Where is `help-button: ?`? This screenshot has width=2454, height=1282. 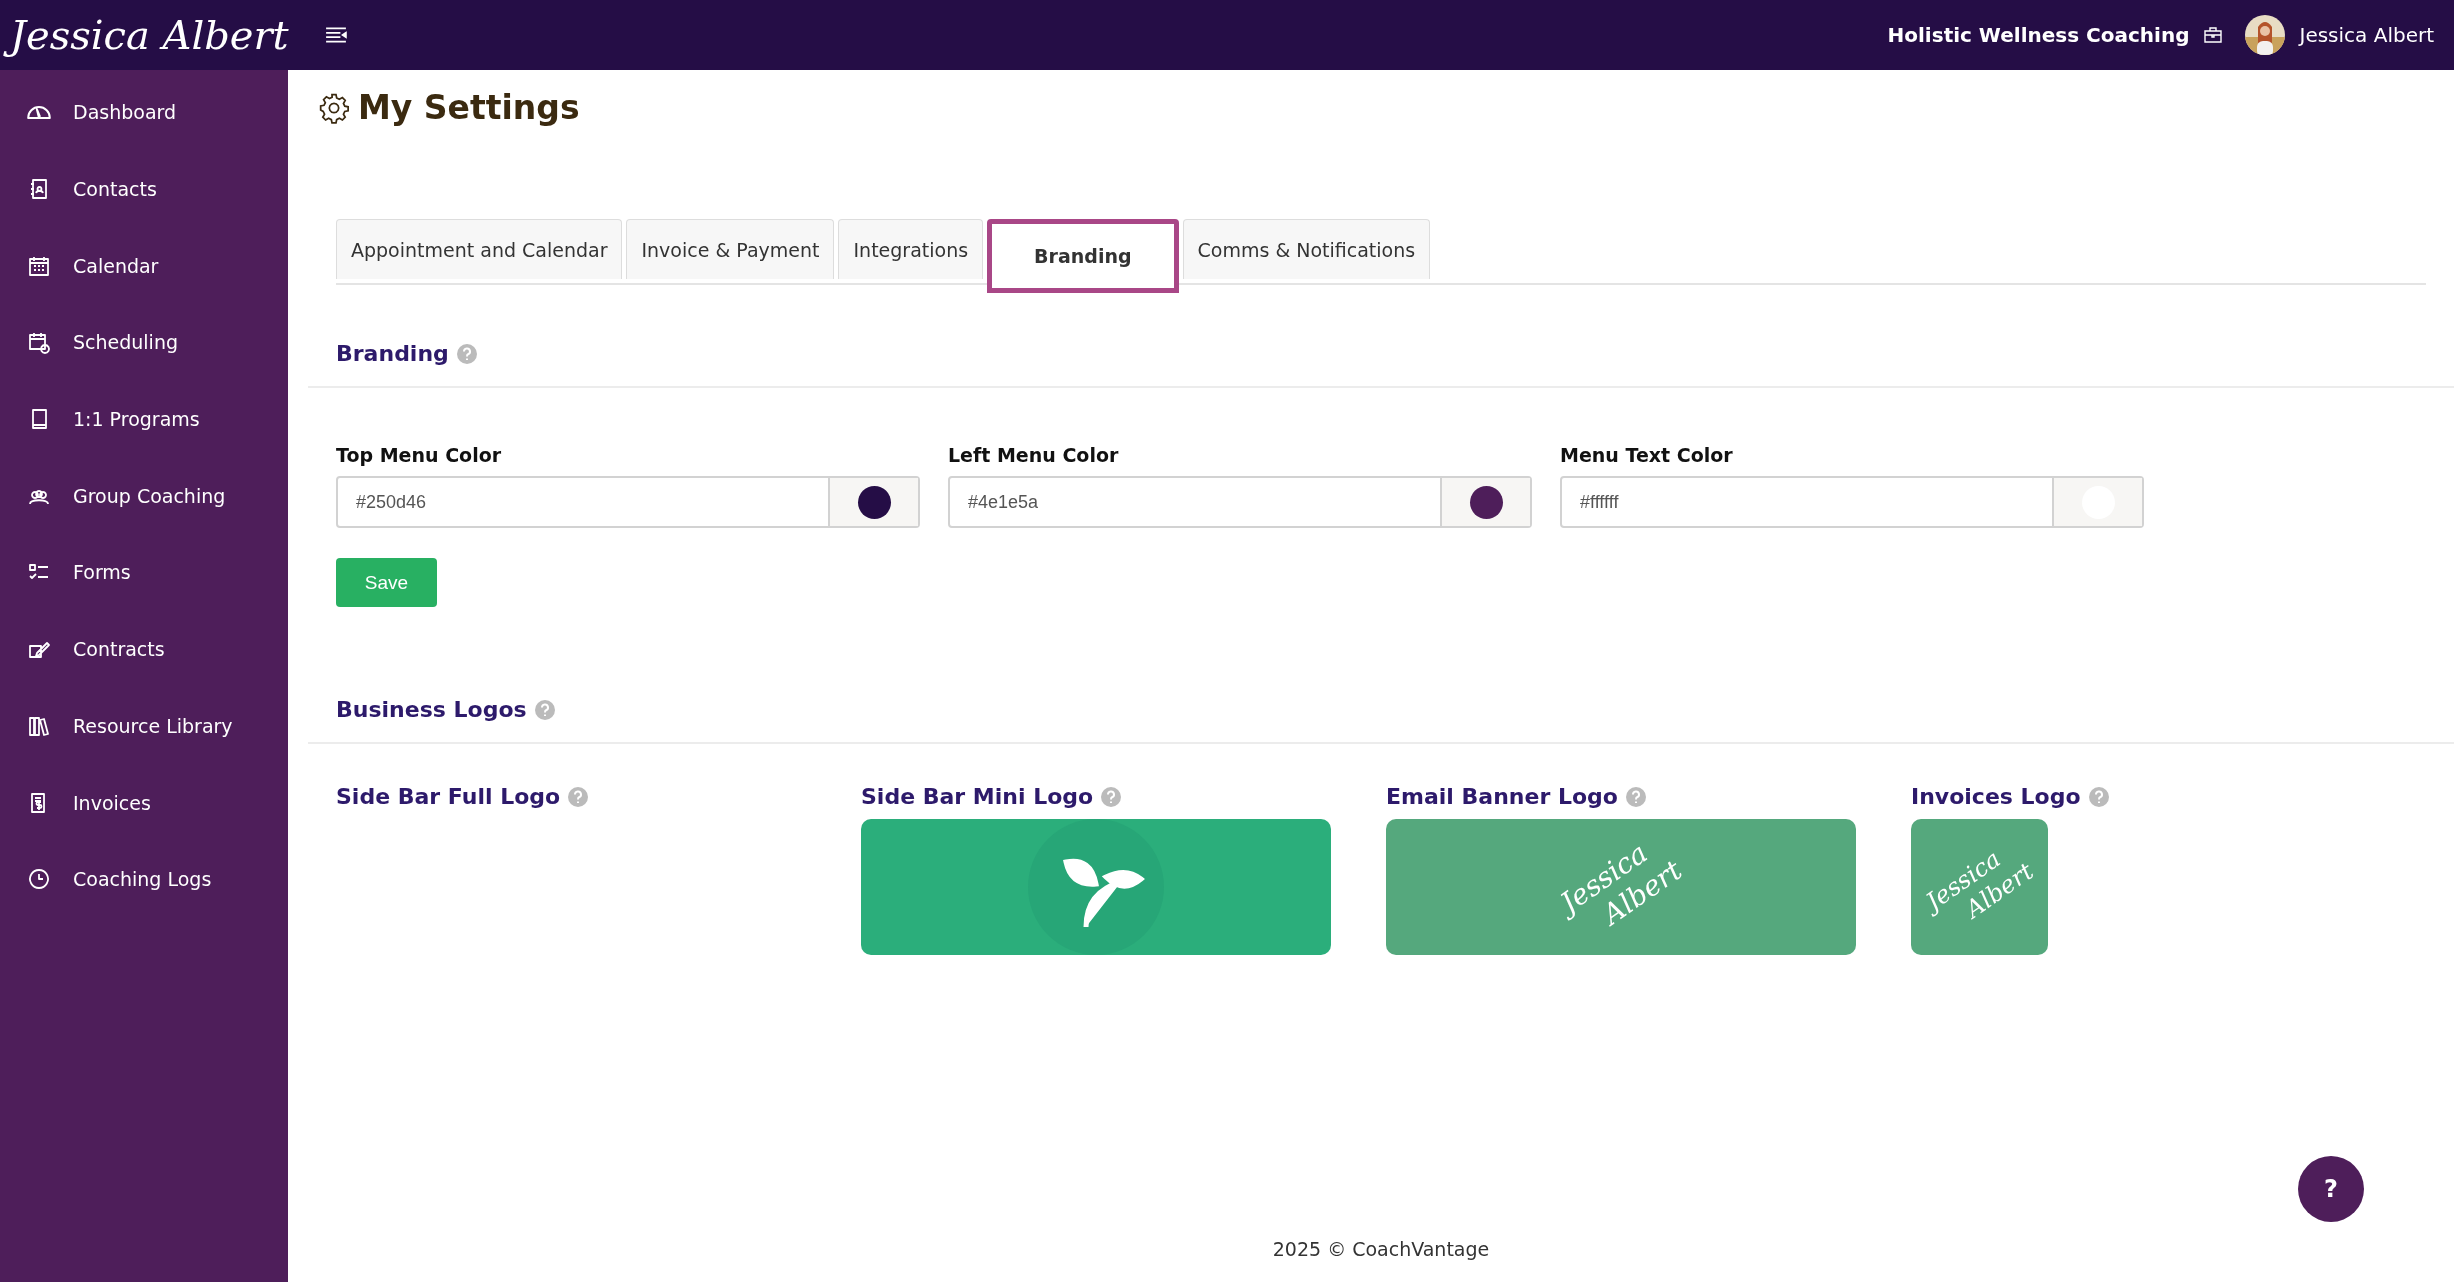
help-button: ? is located at coordinates (2331, 1189).